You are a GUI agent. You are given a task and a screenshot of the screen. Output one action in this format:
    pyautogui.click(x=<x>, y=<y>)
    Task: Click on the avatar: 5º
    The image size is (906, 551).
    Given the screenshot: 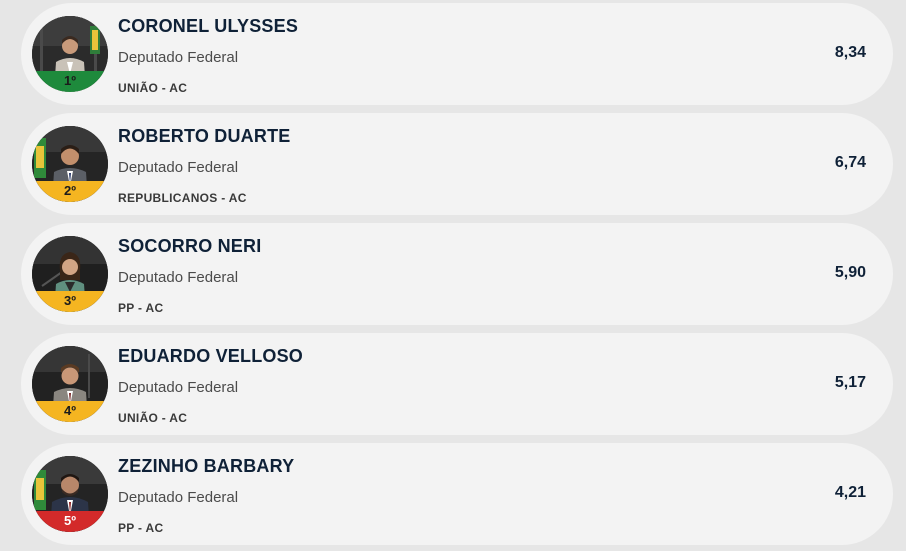 What is the action you would take?
    pyautogui.click(x=70, y=494)
    